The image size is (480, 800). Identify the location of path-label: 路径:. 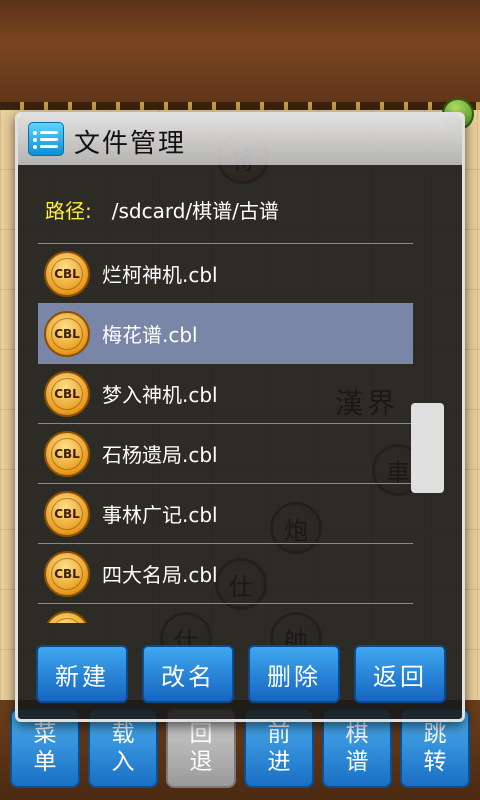
(68, 210).